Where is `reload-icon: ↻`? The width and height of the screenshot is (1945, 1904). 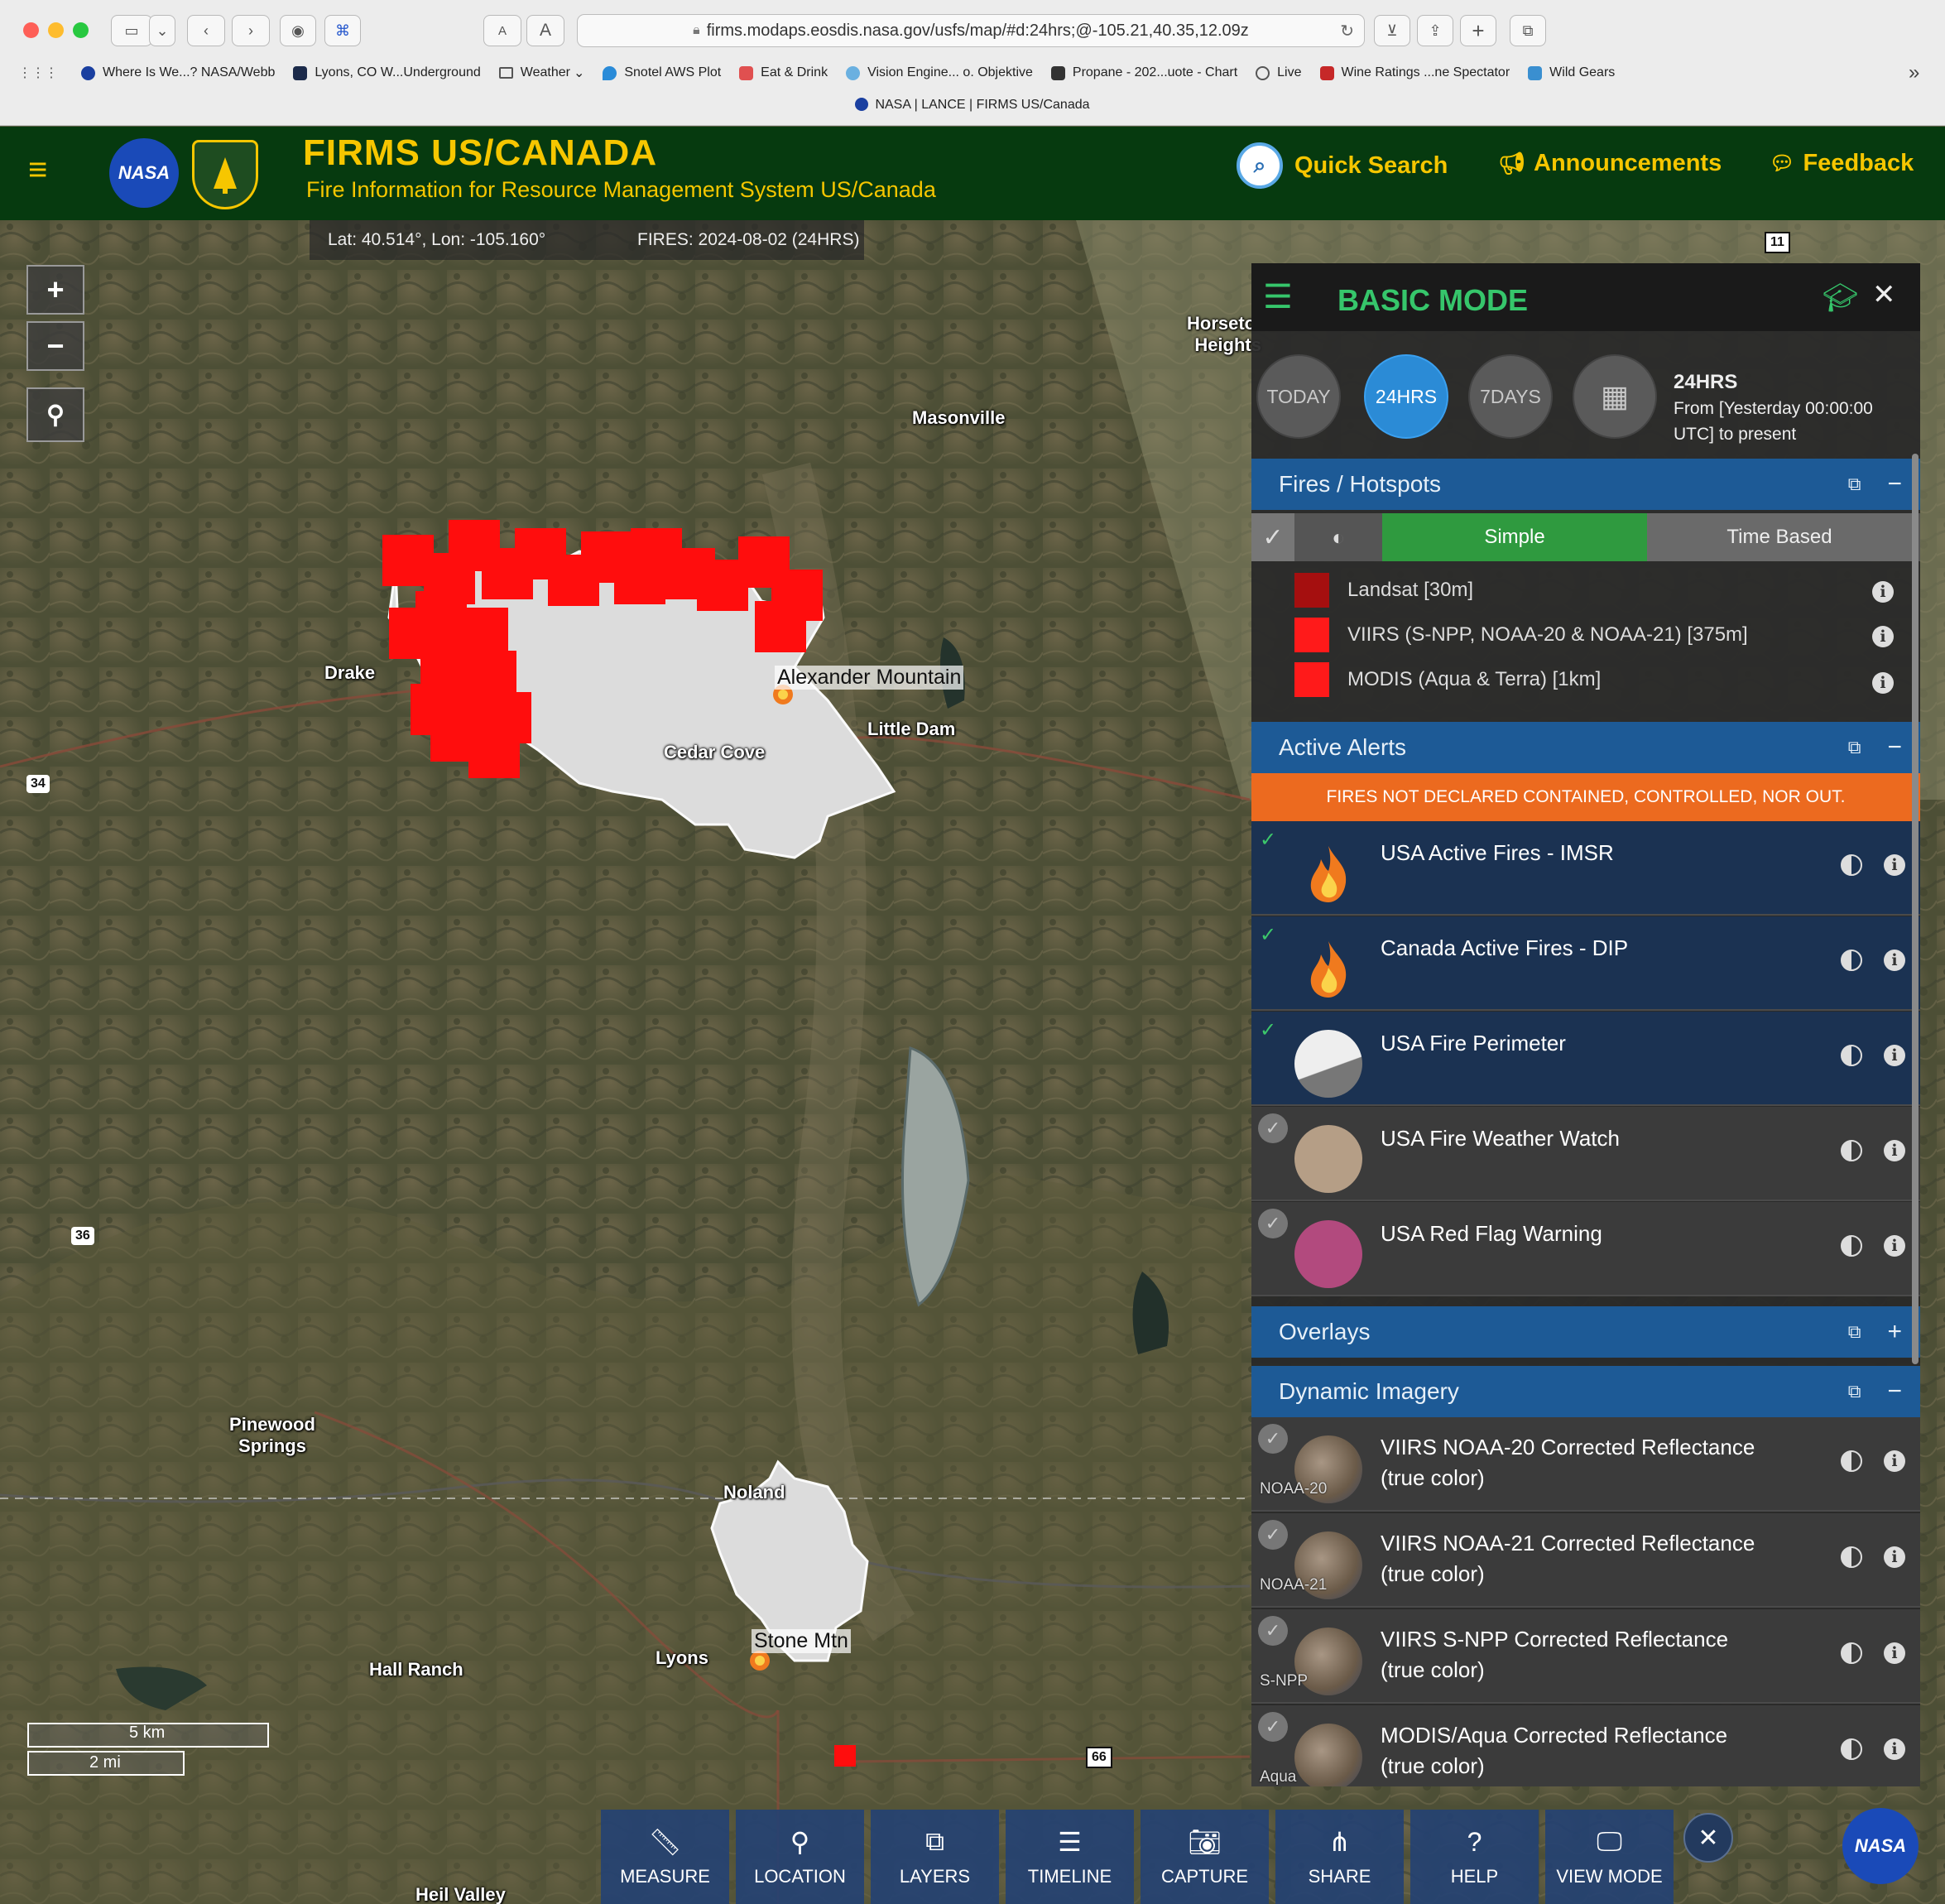
reload-icon: ↻ is located at coordinates (1347, 31).